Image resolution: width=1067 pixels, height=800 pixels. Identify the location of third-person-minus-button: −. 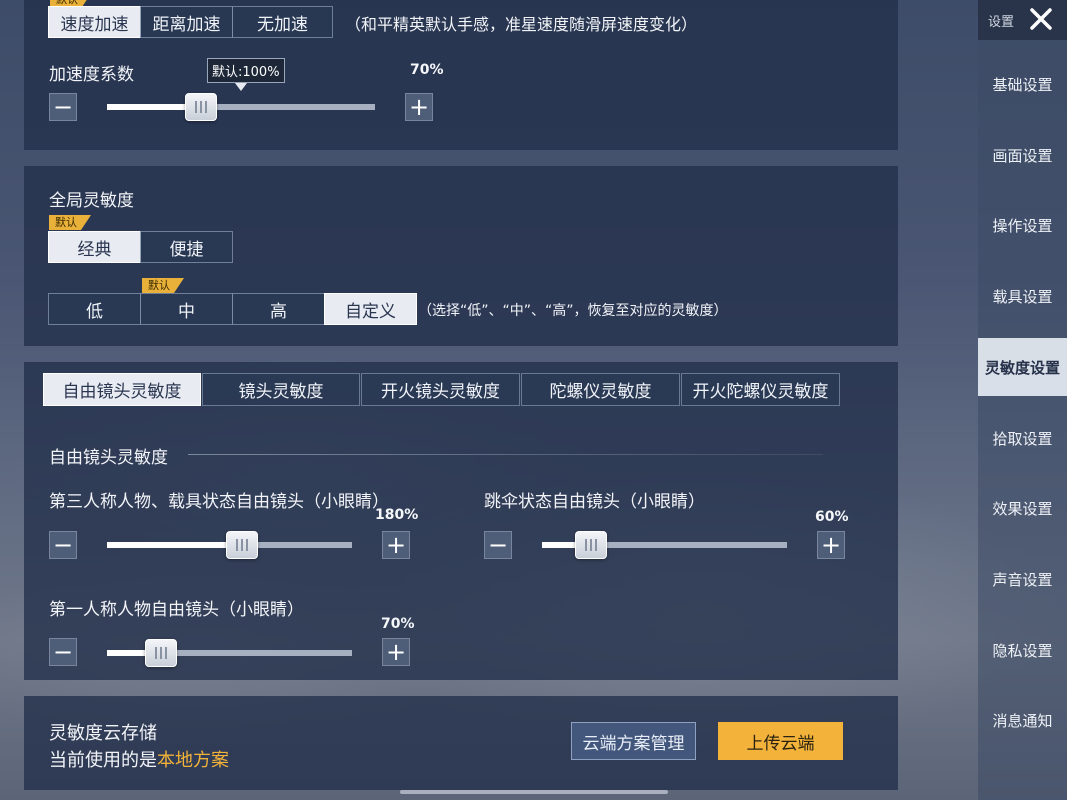
(63, 545).